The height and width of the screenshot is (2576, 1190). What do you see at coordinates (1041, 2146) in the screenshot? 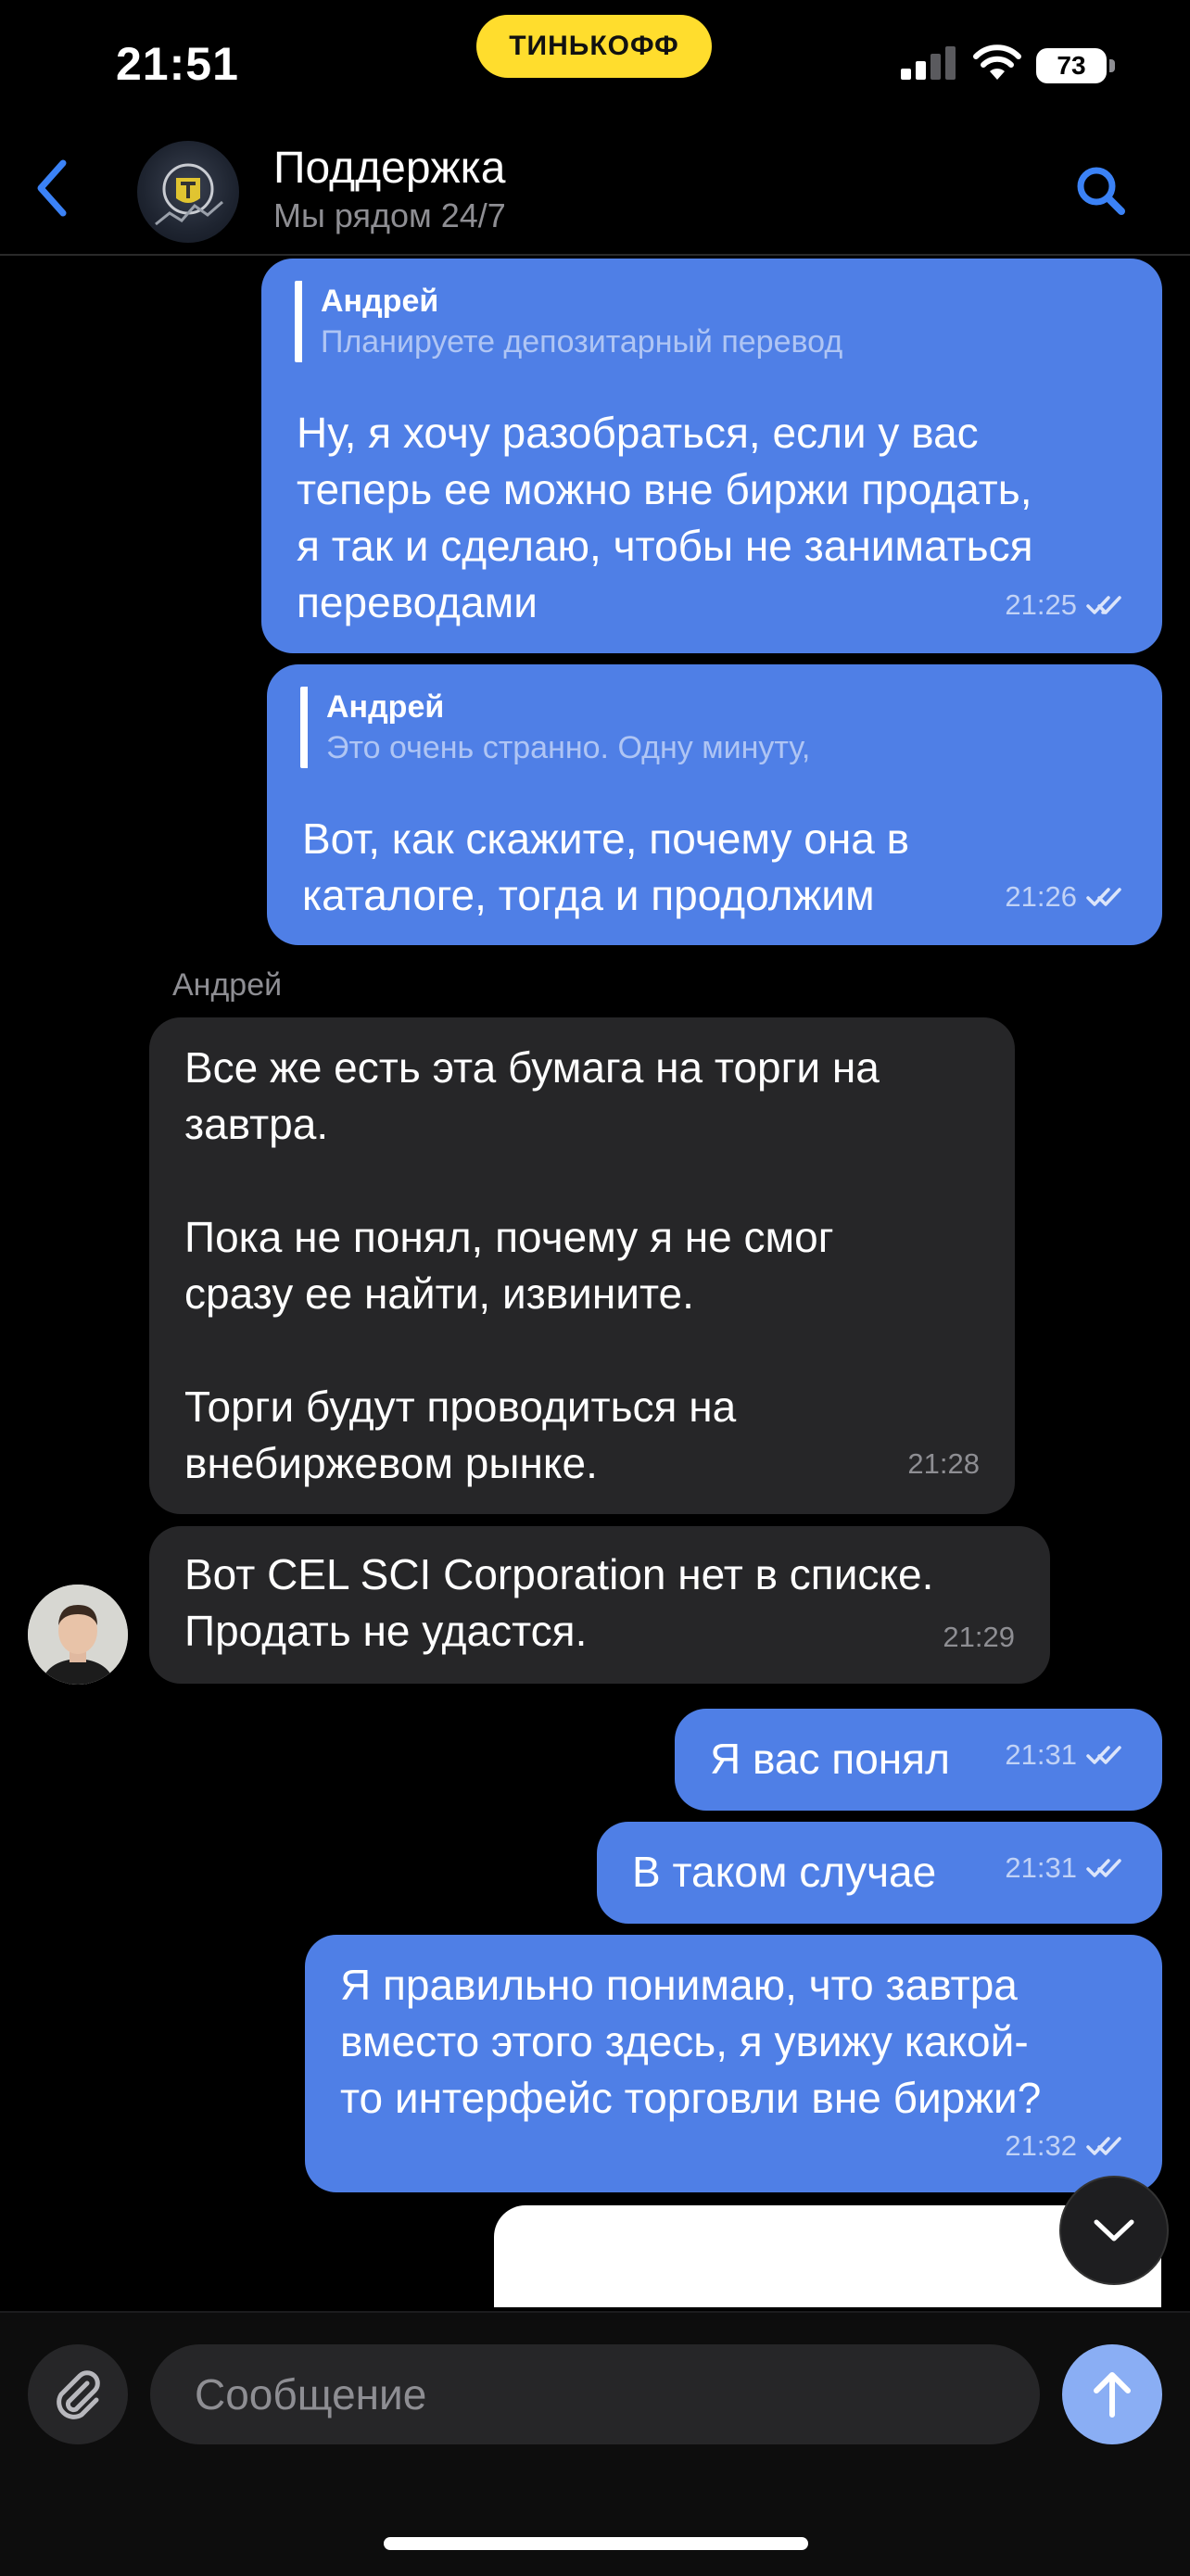
I see `message-time: 21:32` at bounding box center [1041, 2146].